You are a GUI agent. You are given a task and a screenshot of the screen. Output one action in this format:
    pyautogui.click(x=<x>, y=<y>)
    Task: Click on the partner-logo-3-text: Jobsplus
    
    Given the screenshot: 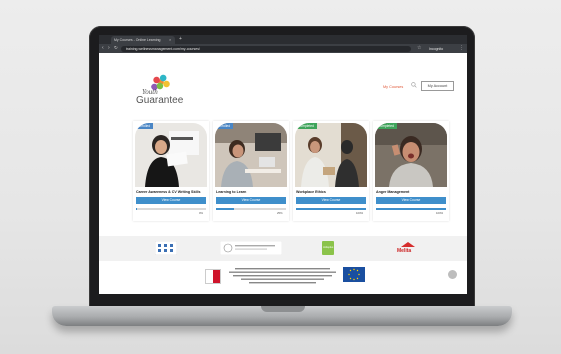 What is the action you would take?
    pyautogui.click(x=328, y=247)
    